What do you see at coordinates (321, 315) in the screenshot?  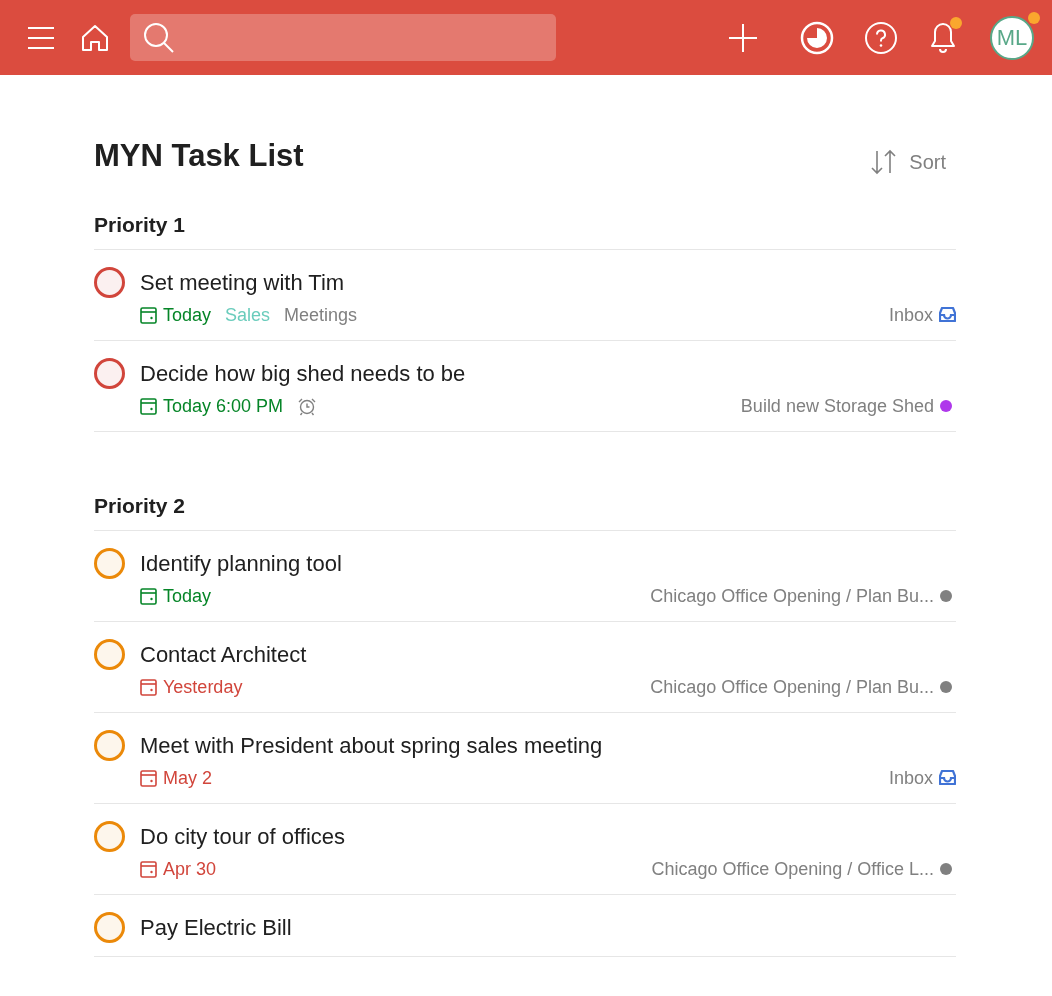 I see `task-label: Meetings` at bounding box center [321, 315].